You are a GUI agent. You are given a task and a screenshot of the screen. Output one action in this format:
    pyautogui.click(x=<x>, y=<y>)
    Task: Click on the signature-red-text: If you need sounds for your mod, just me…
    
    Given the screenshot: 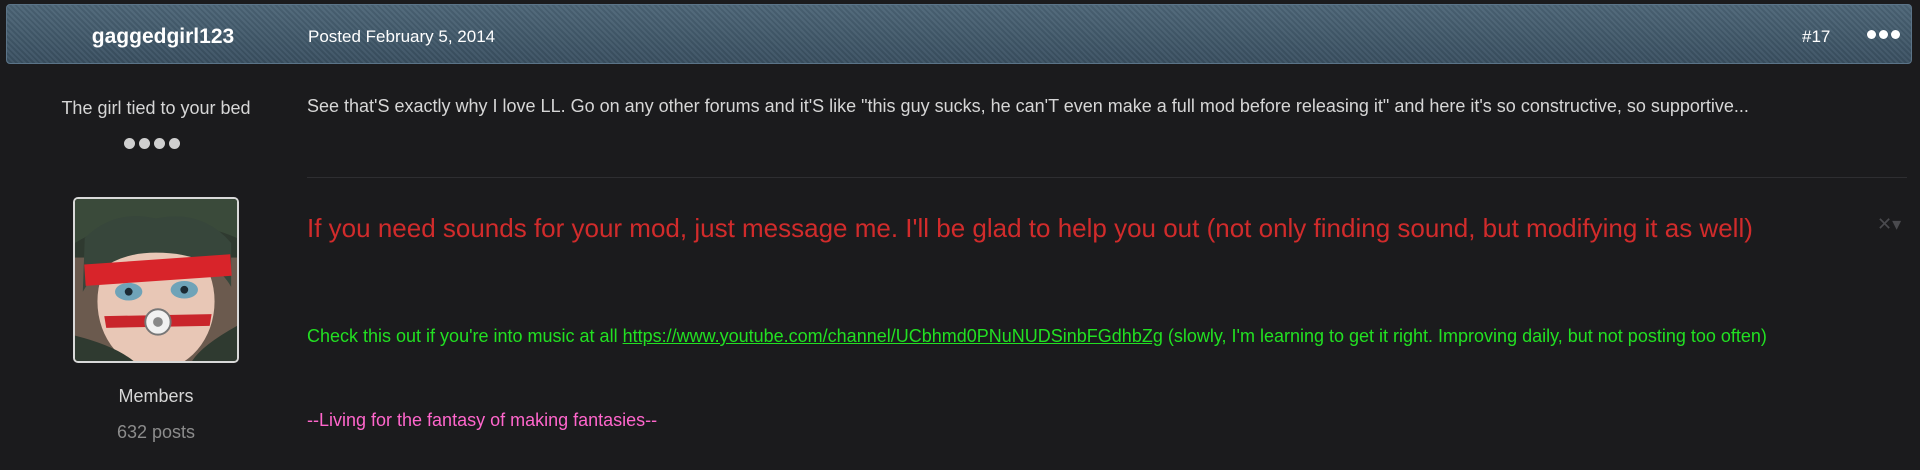 What is the action you would take?
    pyautogui.click(x=1030, y=228)
    